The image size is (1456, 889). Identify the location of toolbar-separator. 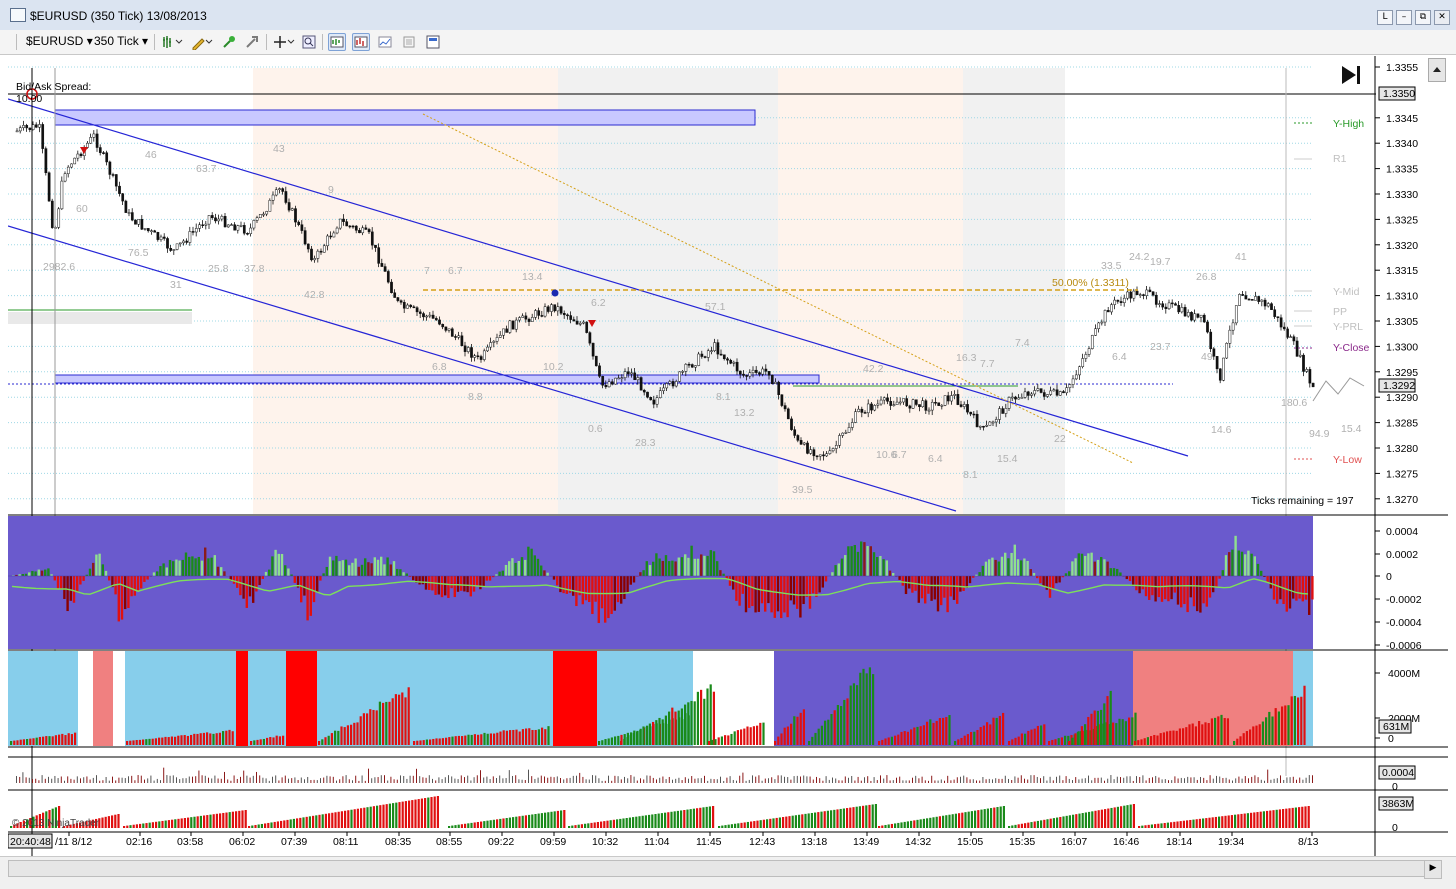
(154, 42).